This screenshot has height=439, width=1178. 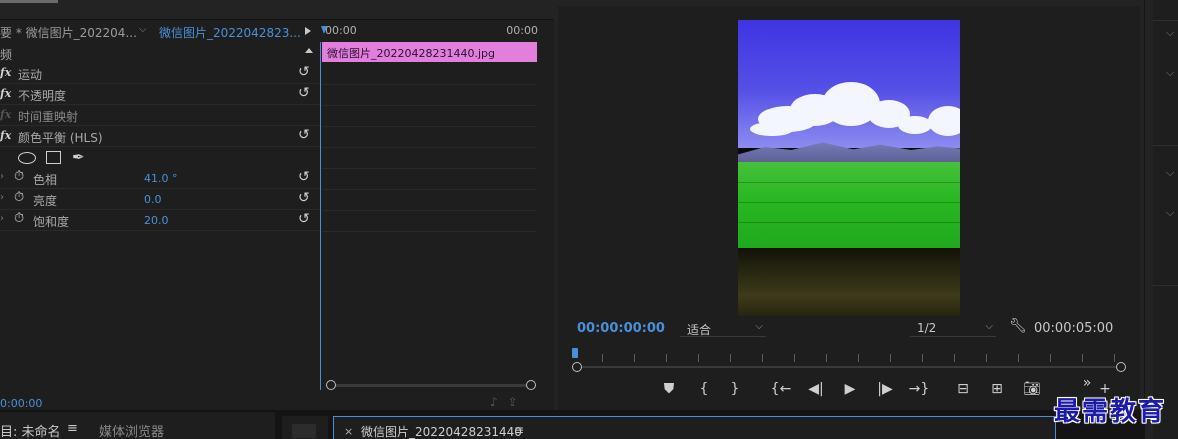 What do you see at coordinates (29, 1) in the screenshot?
I see `active-tab-indicator` at bounding box center [29, 1].